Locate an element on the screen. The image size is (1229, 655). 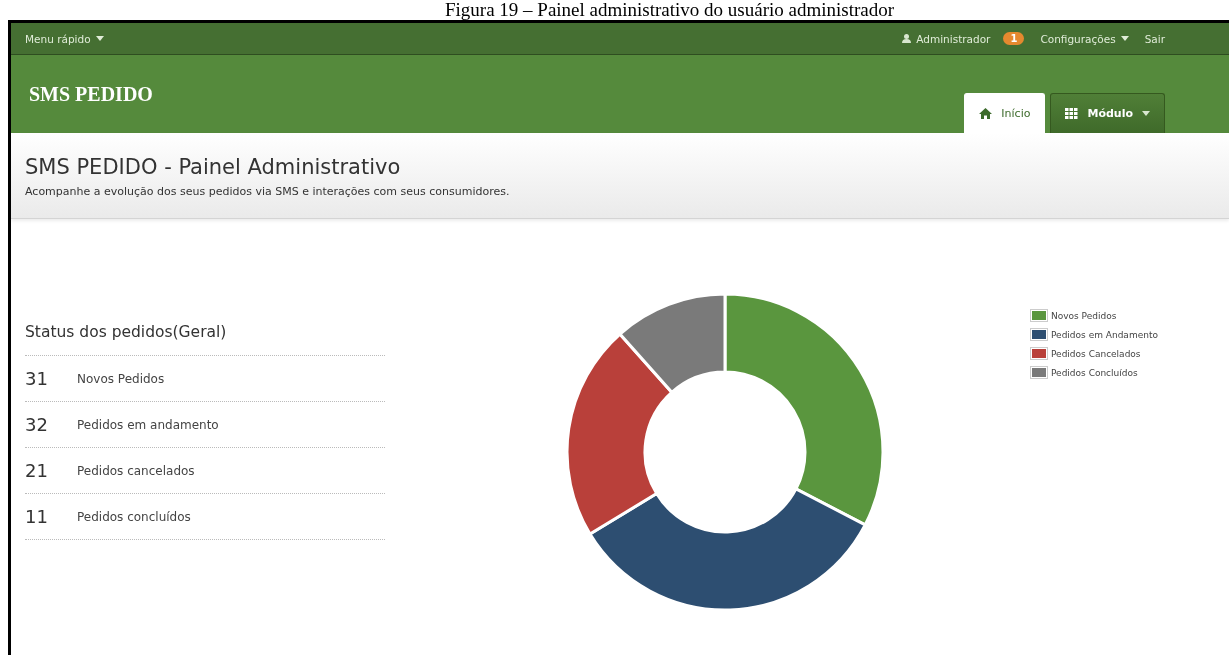
status-count: 31 is located at coordinates (37, 378).